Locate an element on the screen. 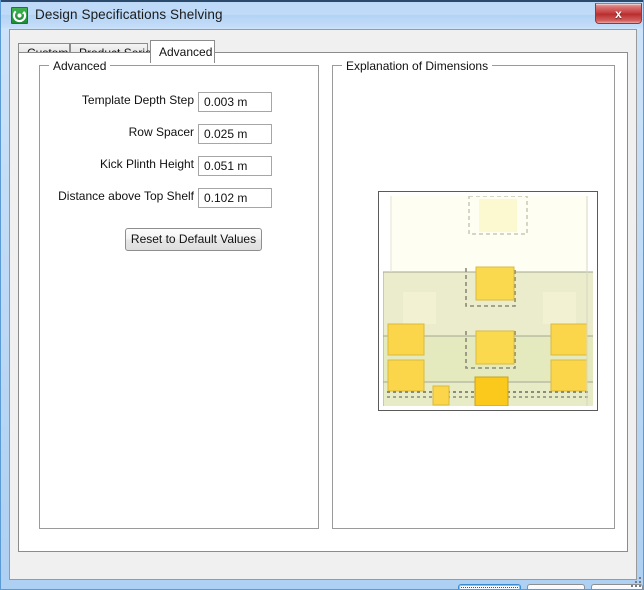 Image resolution: width=644 pixels, height=590 pixels. input-row-spacer is located at coordinates (235, 134).